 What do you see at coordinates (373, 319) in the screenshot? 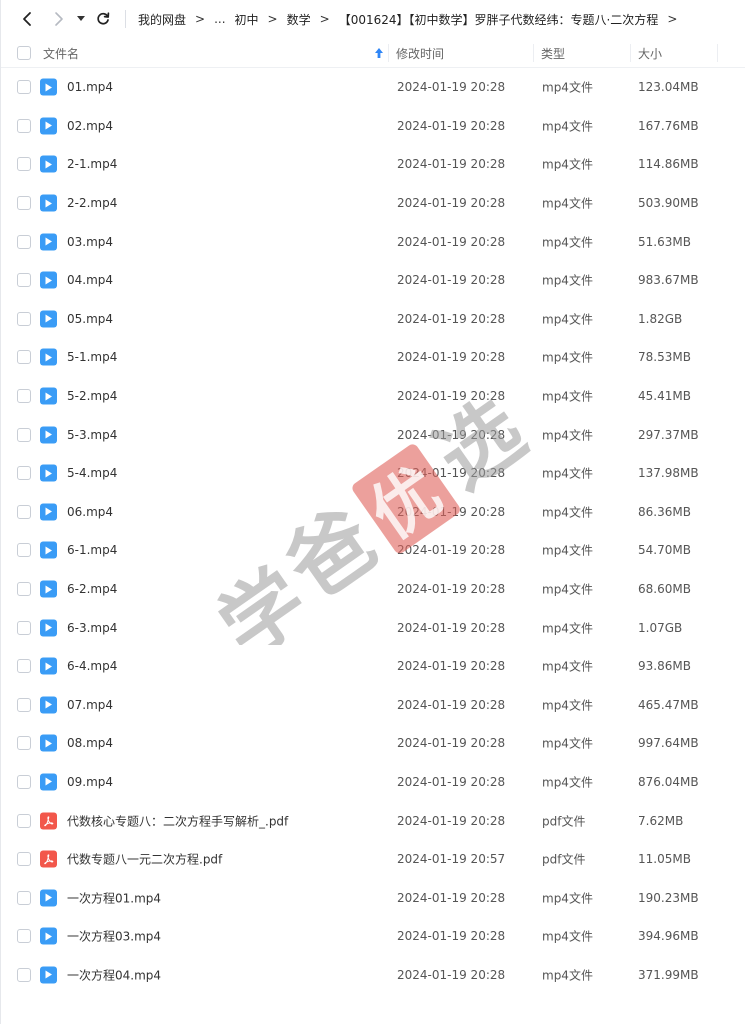
I see `table-row: 05.mp4 2024-01-19 20:28 mp4文件 1.82GB` at bounding box center [373, 319].